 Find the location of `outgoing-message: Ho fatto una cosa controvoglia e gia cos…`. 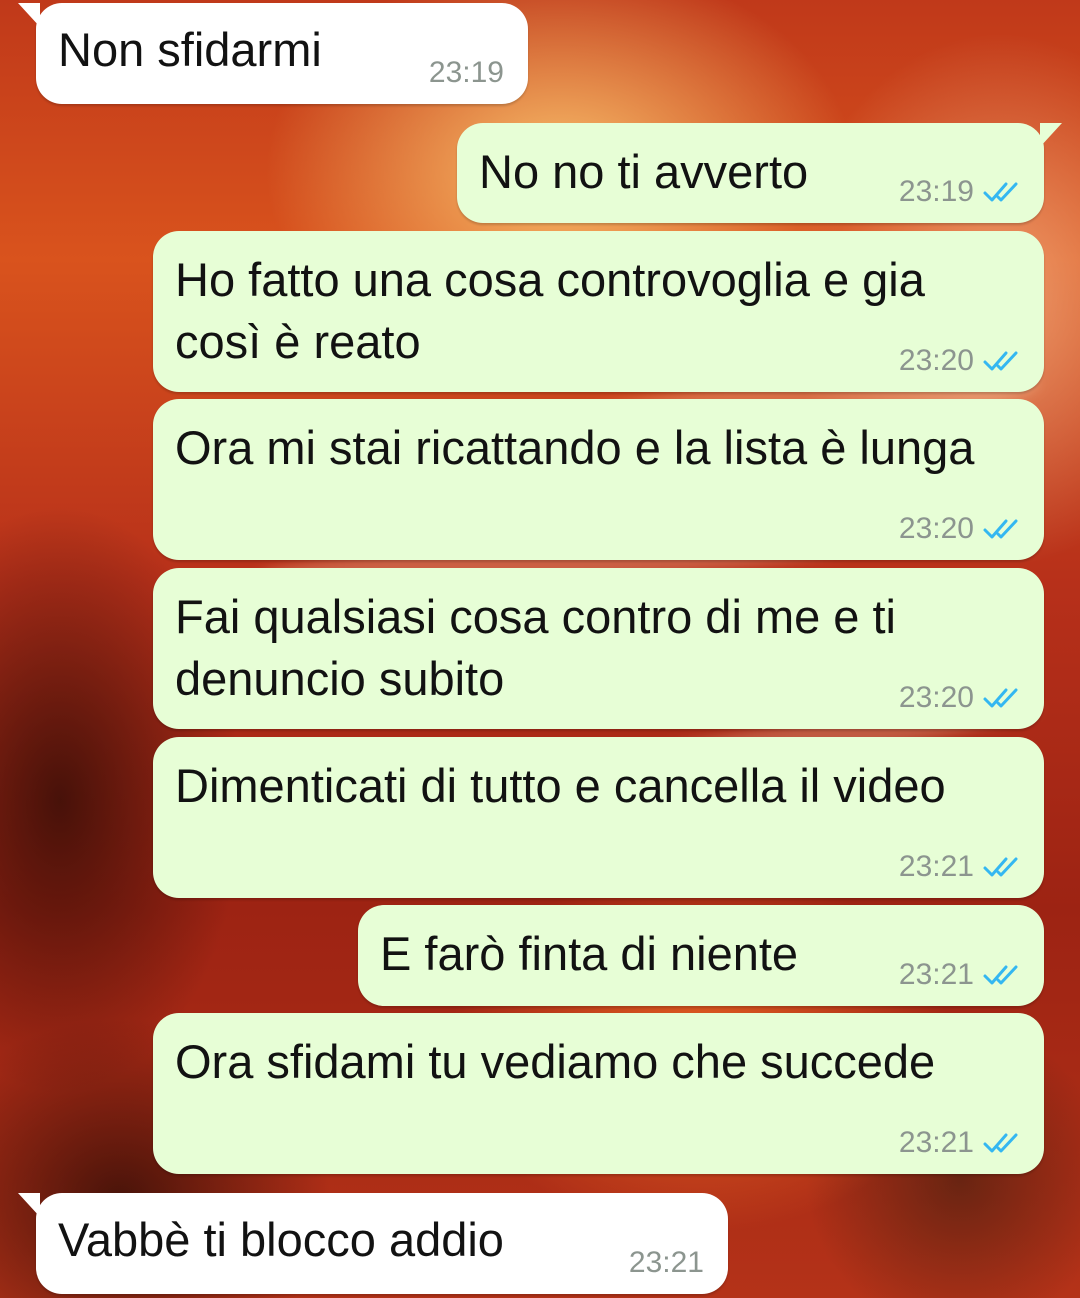

outgoing-message: Ho fatto una cosa controvoglia e gia cos… is located at coordinates (598, 311).